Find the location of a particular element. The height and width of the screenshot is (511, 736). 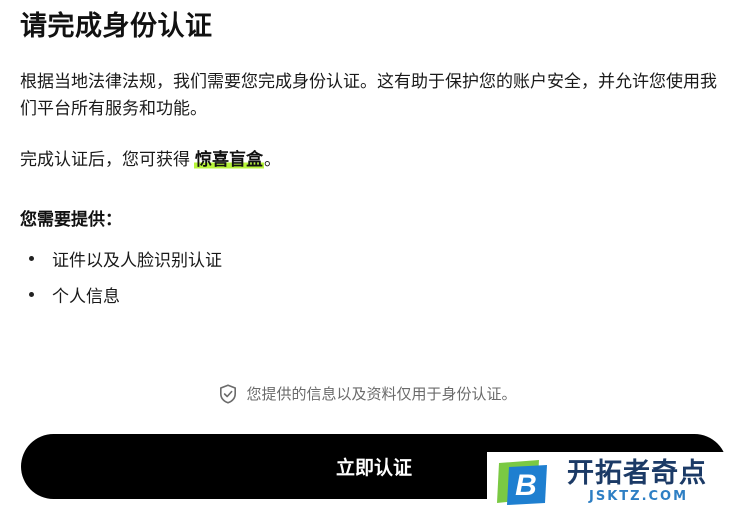

requirements-list: 证件以及人脸识别认证 个人信息 is located at coordinates (121, 281).